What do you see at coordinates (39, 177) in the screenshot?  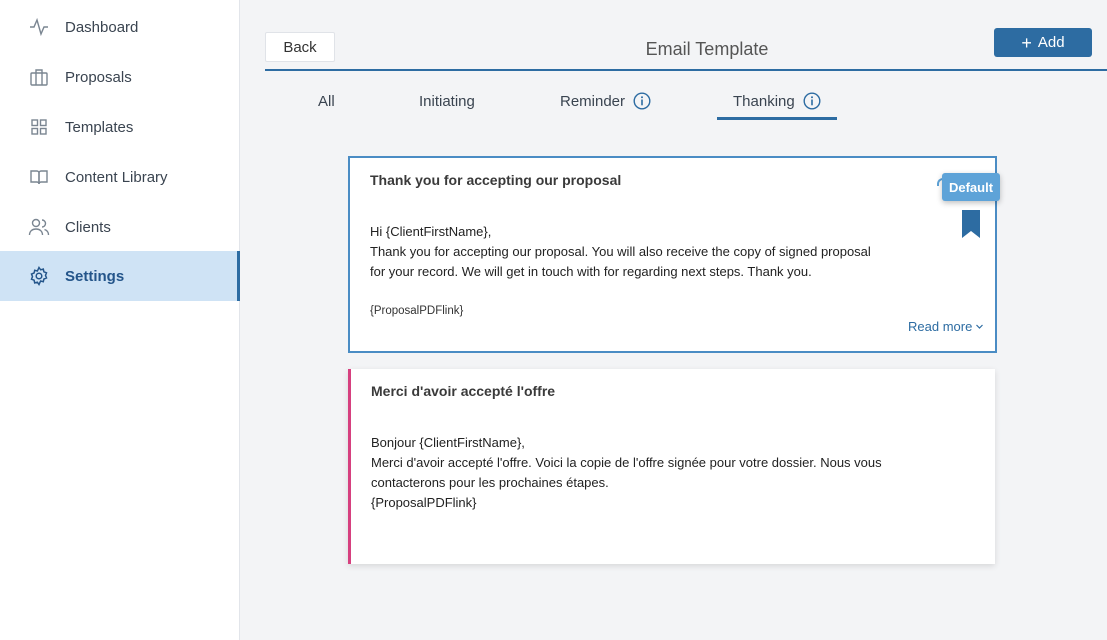 I see `book-icon` at bounding box center [39, 177].